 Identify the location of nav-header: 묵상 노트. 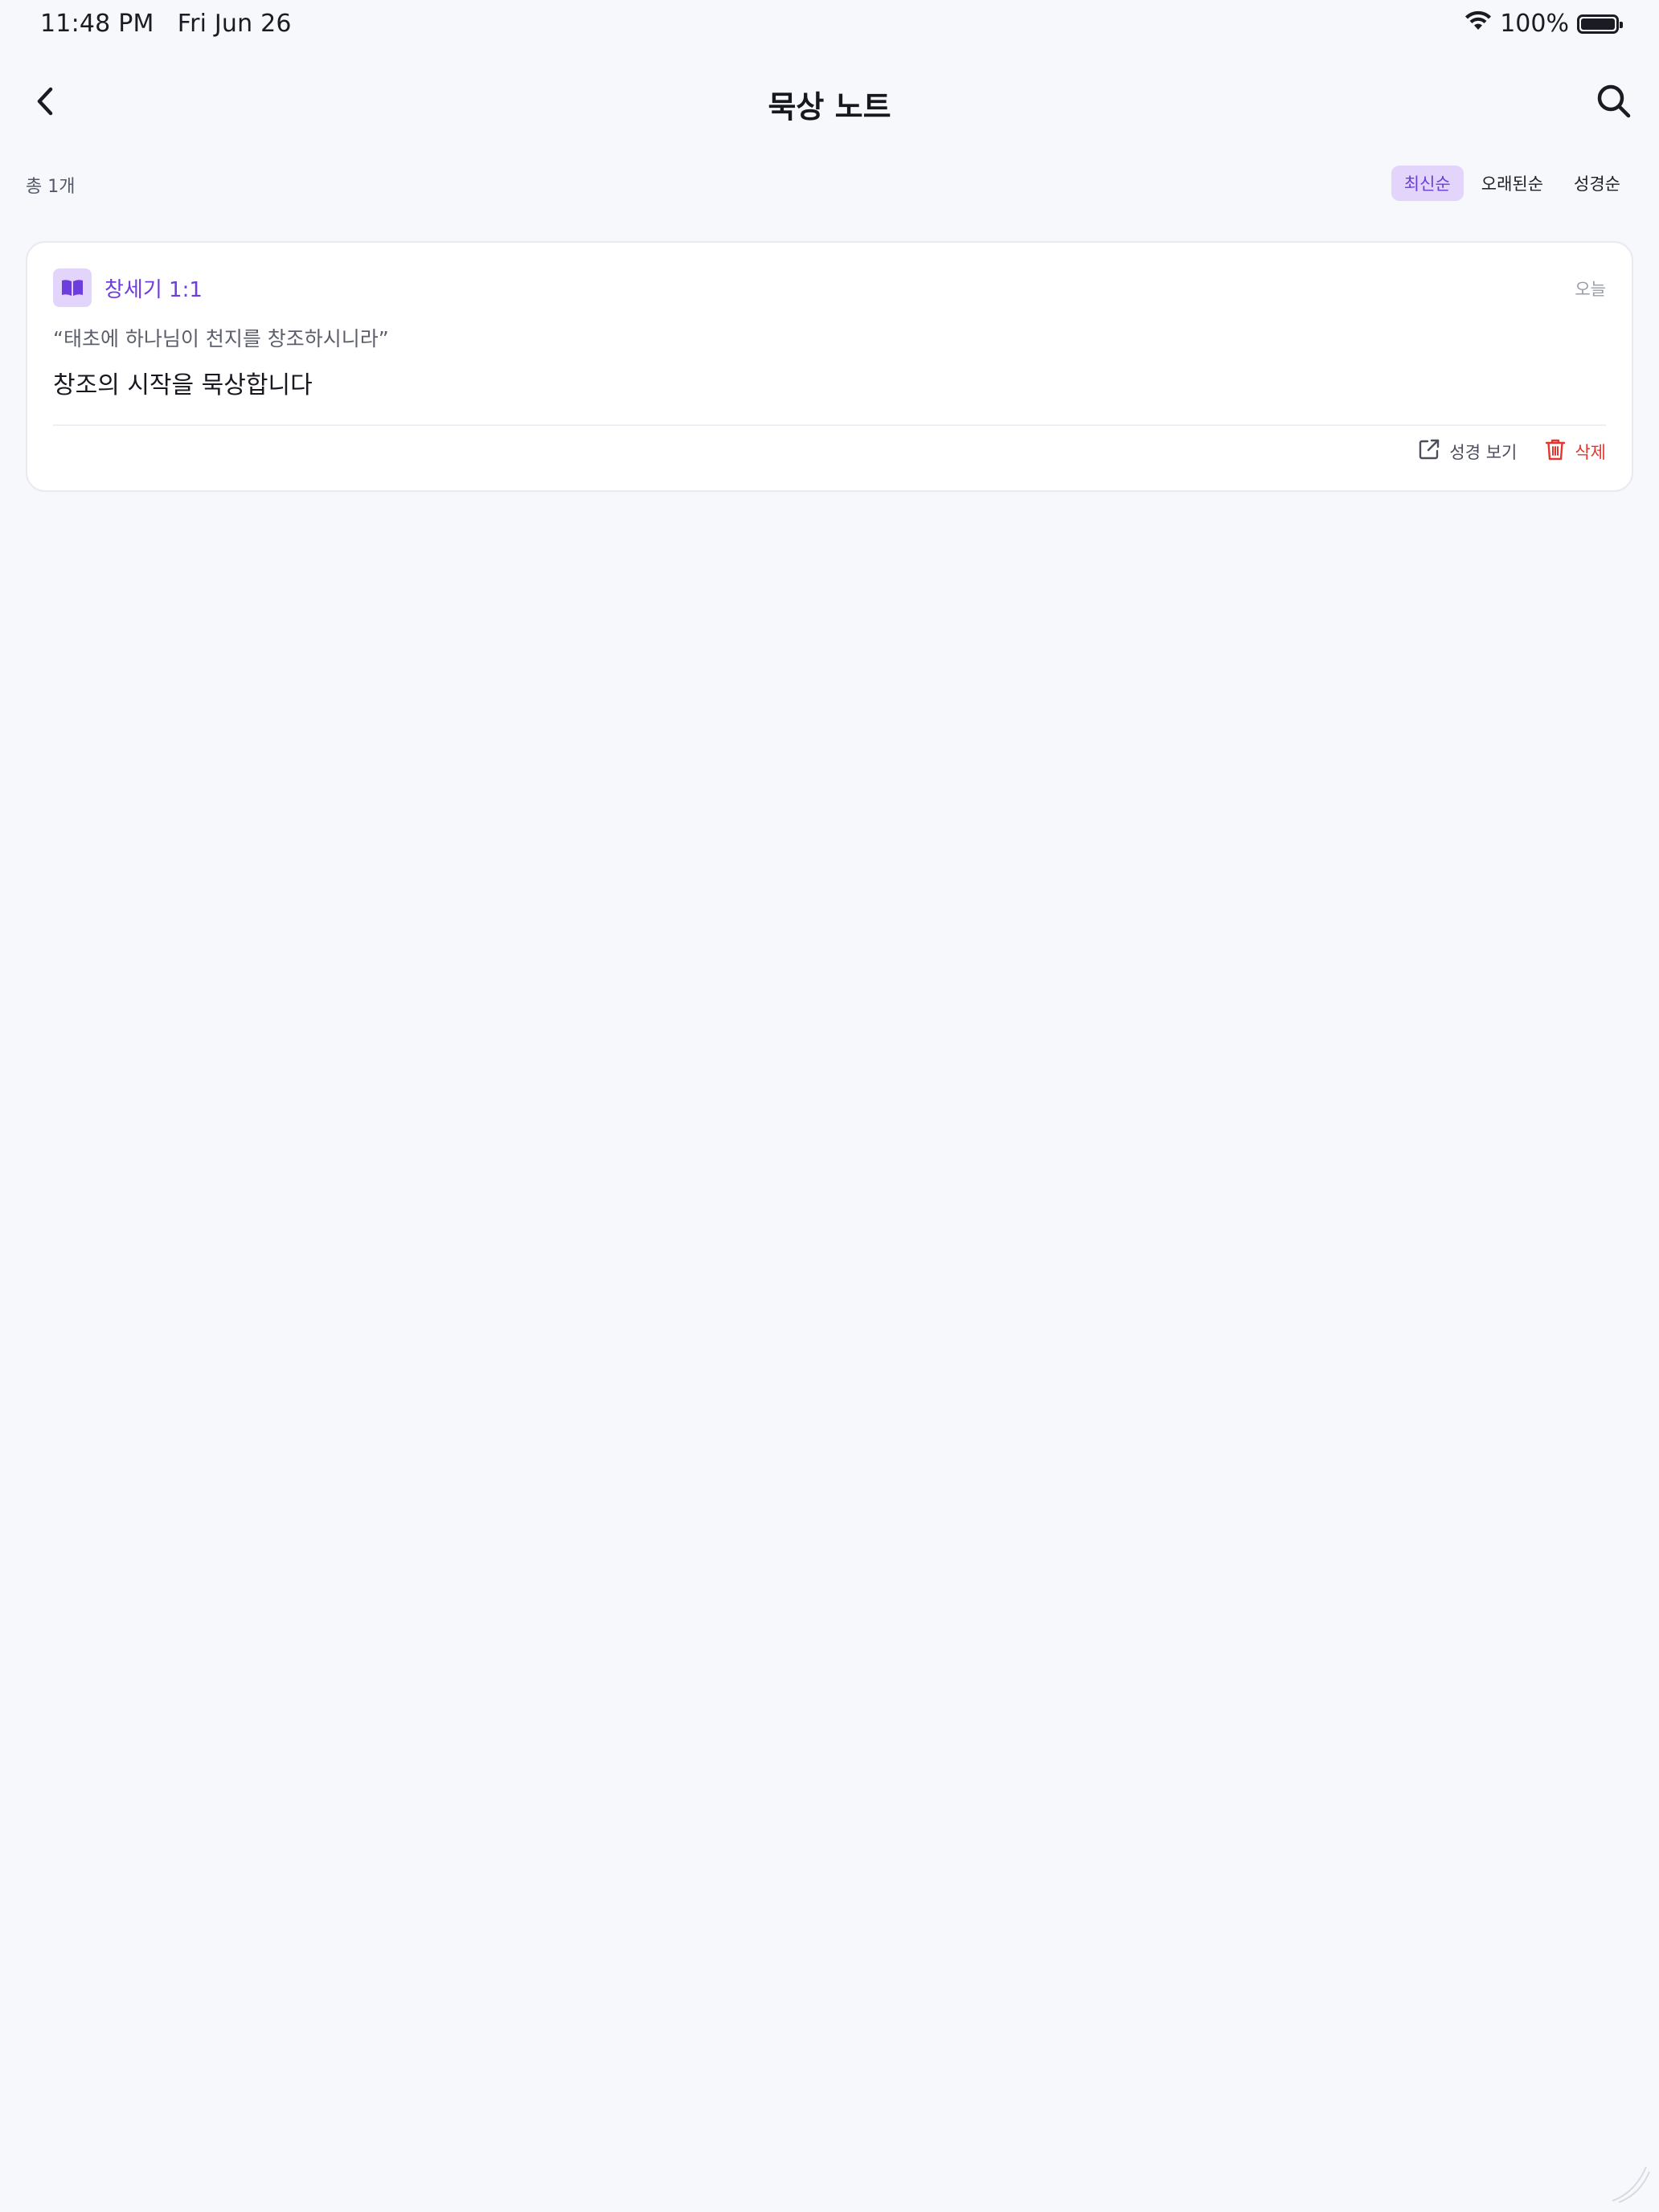
(829, 103).